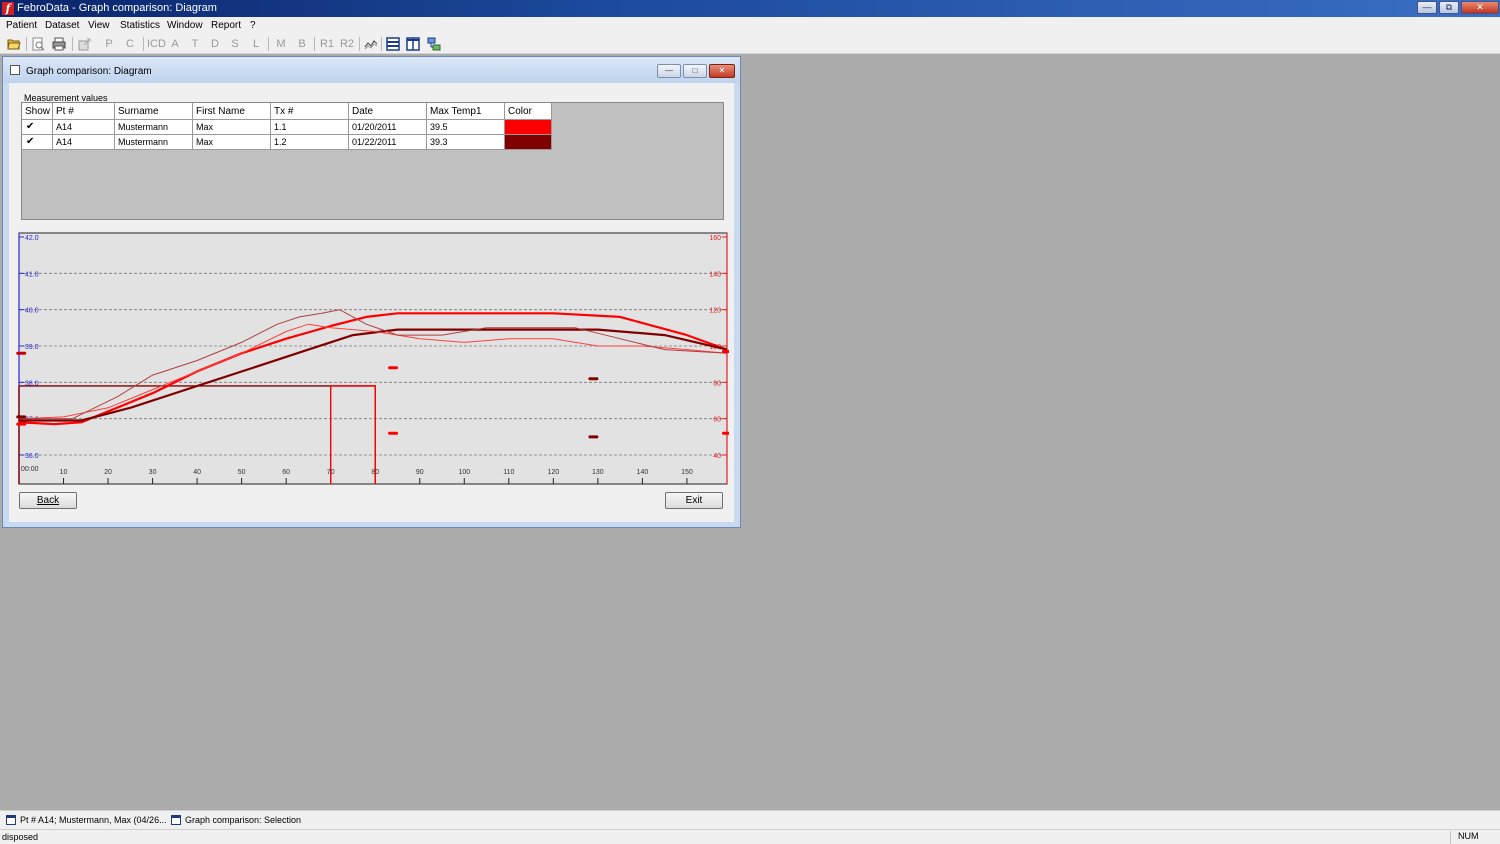  I want to click on network-icon, so click(434, 44).